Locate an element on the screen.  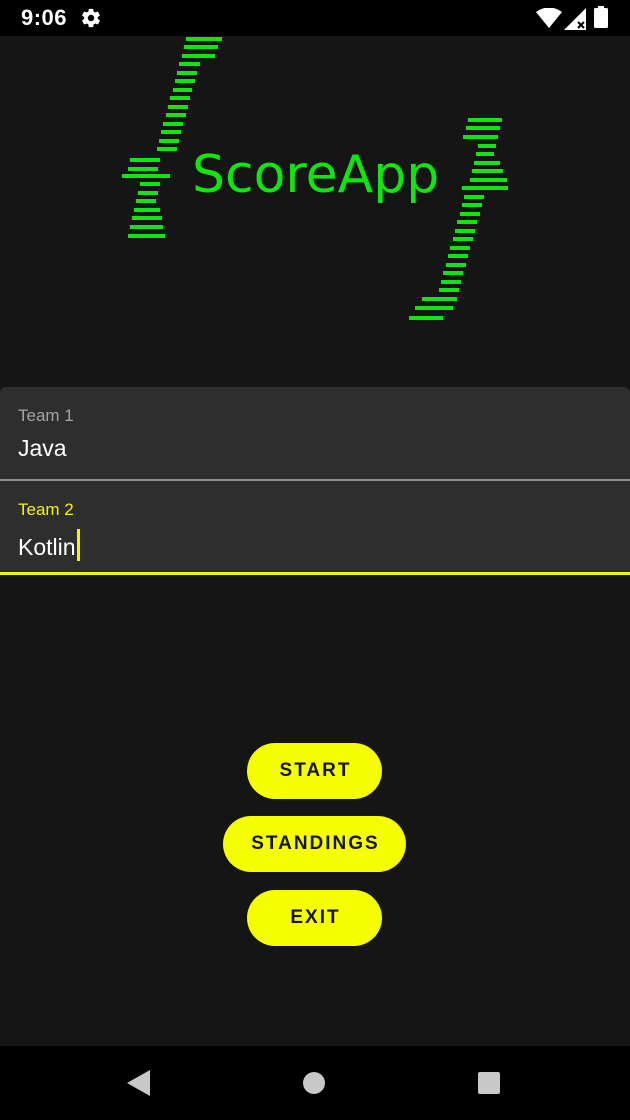
status-time: 9:06 is located at coordinates (44, 17).